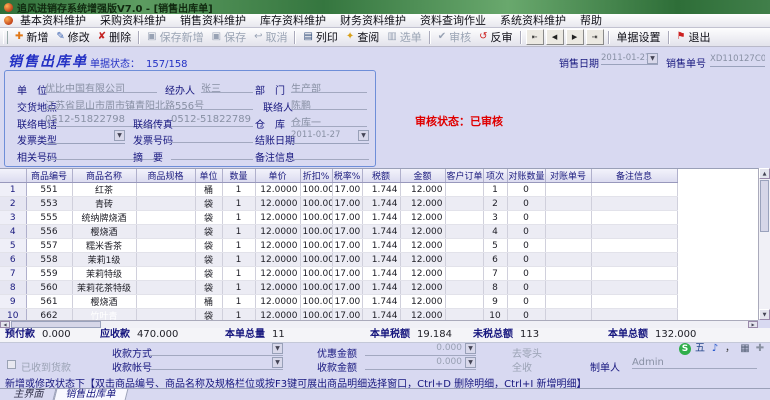 The image size is (770, 400). I want to click on grid-cell: 559, so click(49, 273).